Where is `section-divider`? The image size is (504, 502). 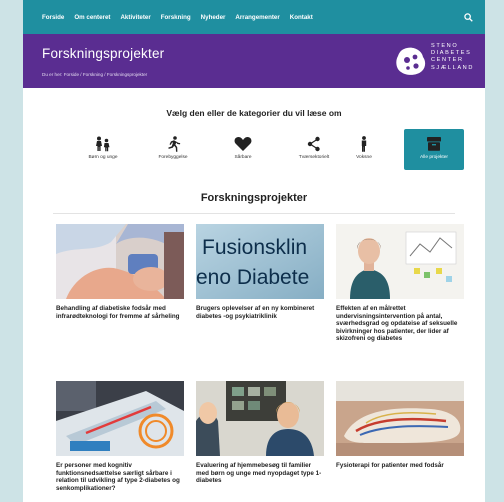
section-divider is located at coordinates (254, 213).